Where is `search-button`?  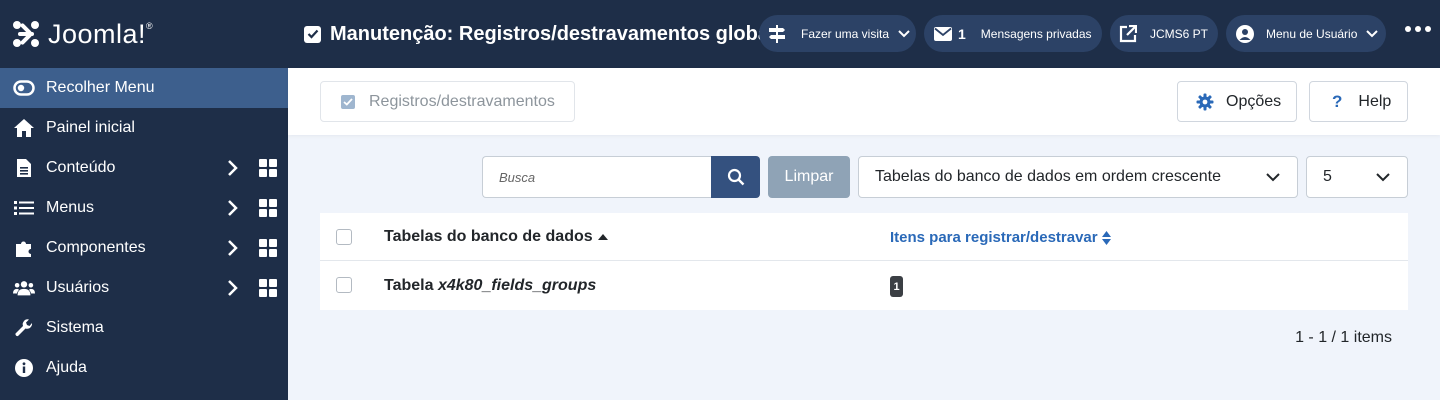
search-button is located at coordinates (735, 177).